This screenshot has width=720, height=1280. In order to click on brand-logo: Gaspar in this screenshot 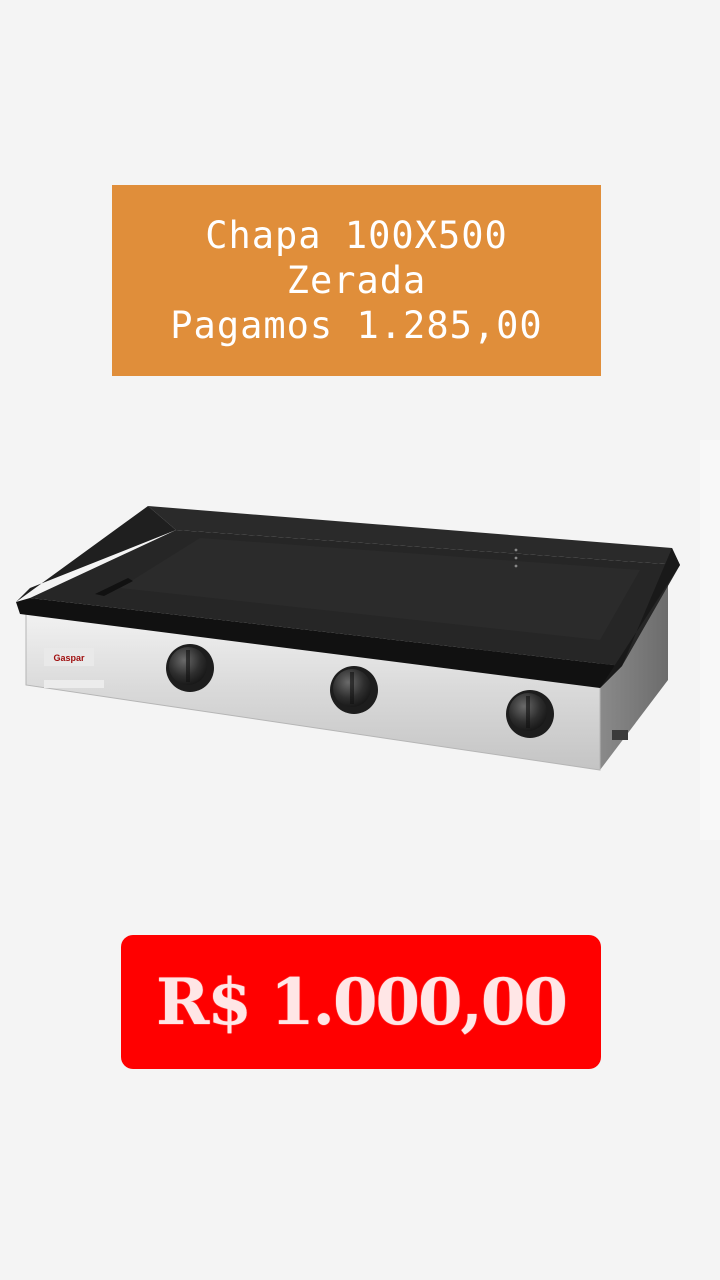, I will do `click(69, 658)`.